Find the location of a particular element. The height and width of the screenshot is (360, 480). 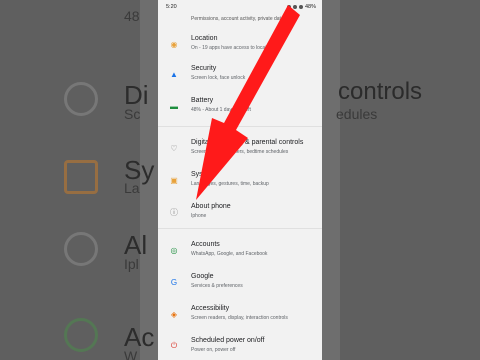

status-bar: 5:20 48% is located at coordinates (240, 7).